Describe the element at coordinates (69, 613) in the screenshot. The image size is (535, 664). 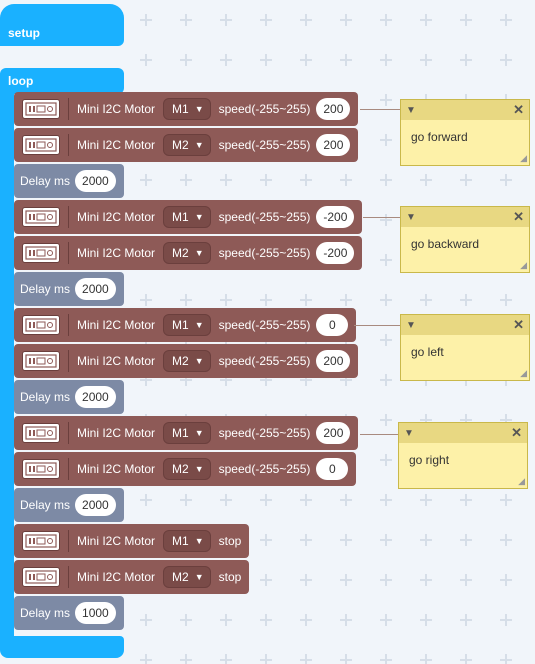
I see `delay-block: Delay ms 1000` at that location.